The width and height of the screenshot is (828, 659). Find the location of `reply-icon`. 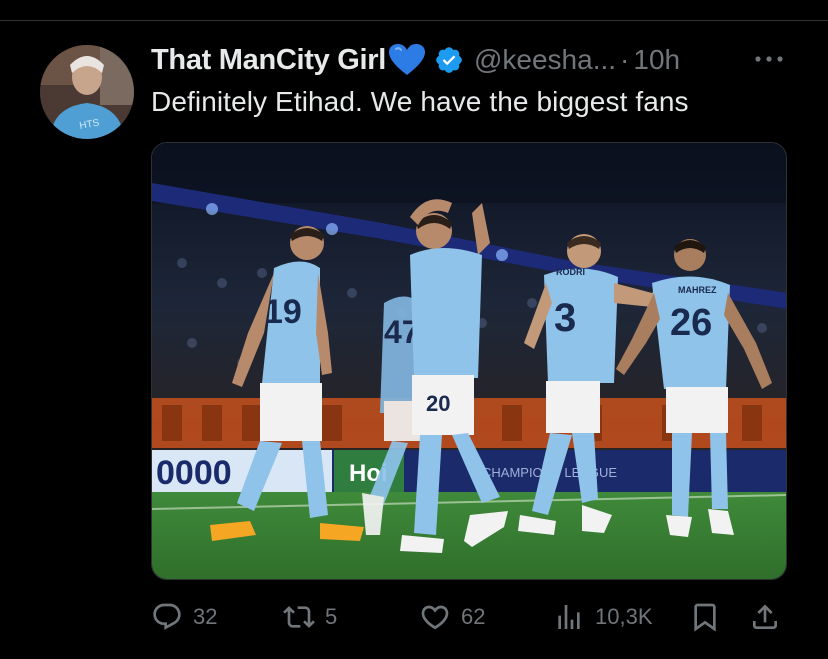

reply-icon is located at coordinates (167, 617).